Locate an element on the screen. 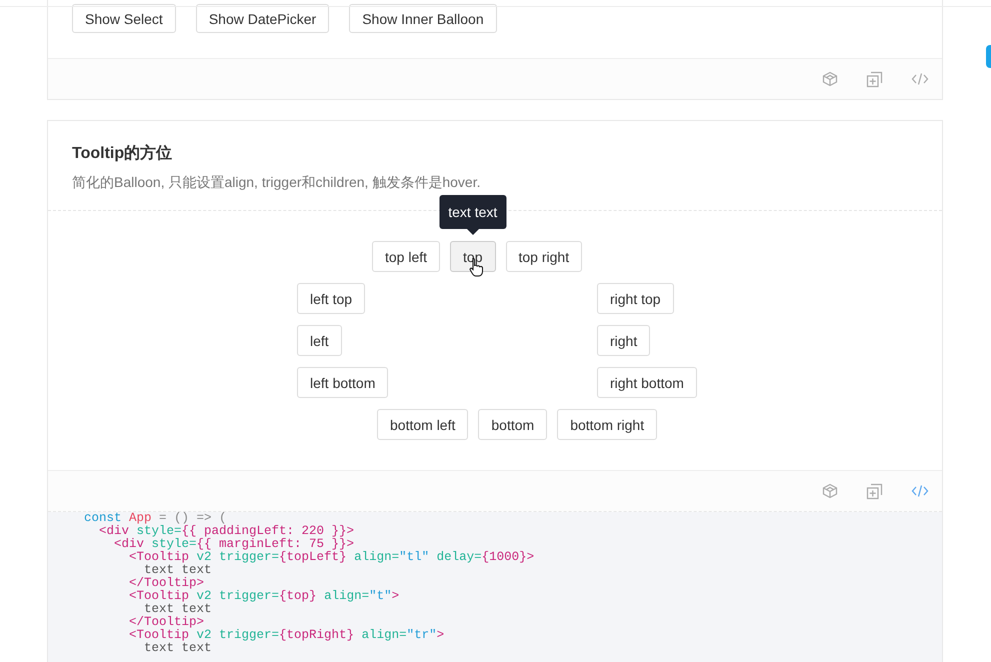  placement-button: top left is located at coordinates (406, 256).